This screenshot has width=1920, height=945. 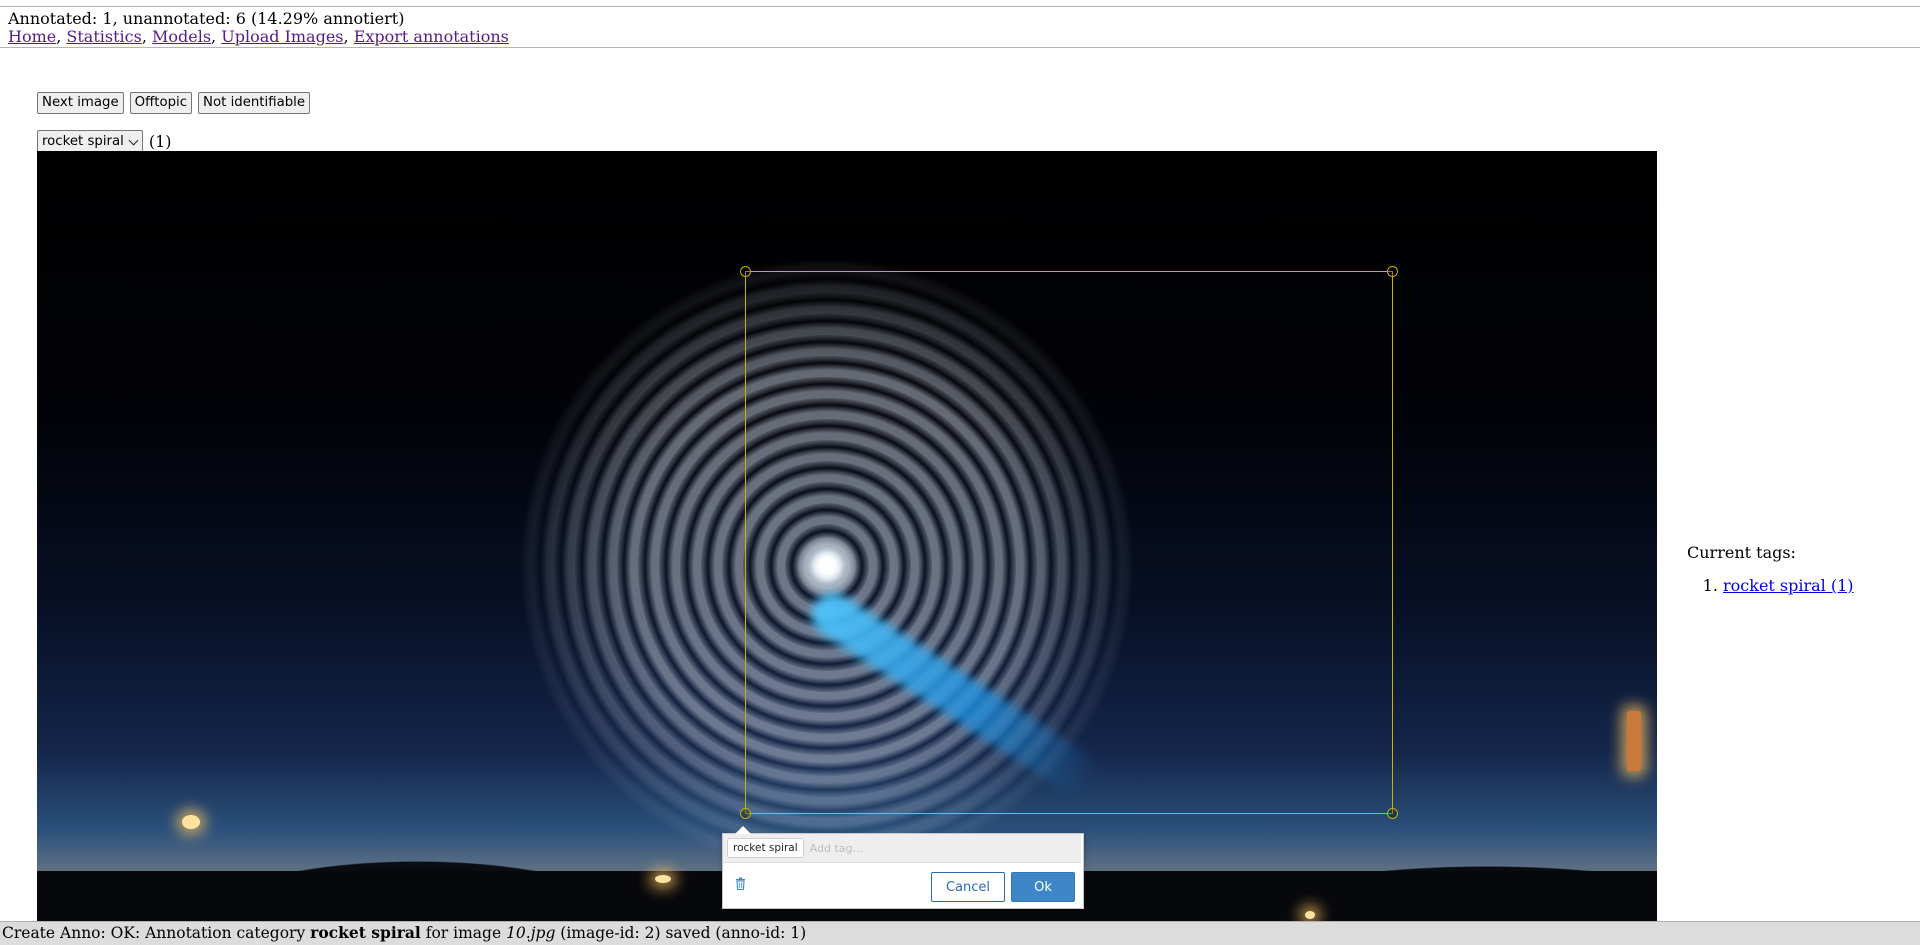 What do you see at coordinates (80, 103) in the screenshot?
I see `next-image-button: Next image` at bounding box center [80, 103].